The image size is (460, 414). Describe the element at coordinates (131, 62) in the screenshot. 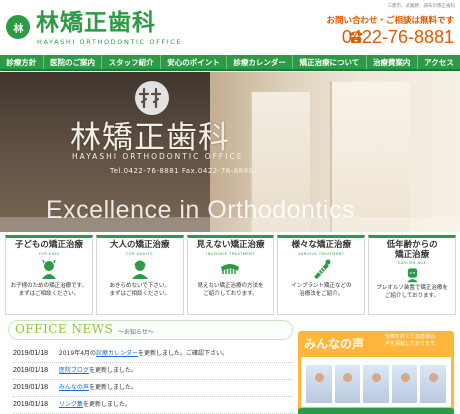

I see `nav-item-staff: スタッフ紹介` at that location.